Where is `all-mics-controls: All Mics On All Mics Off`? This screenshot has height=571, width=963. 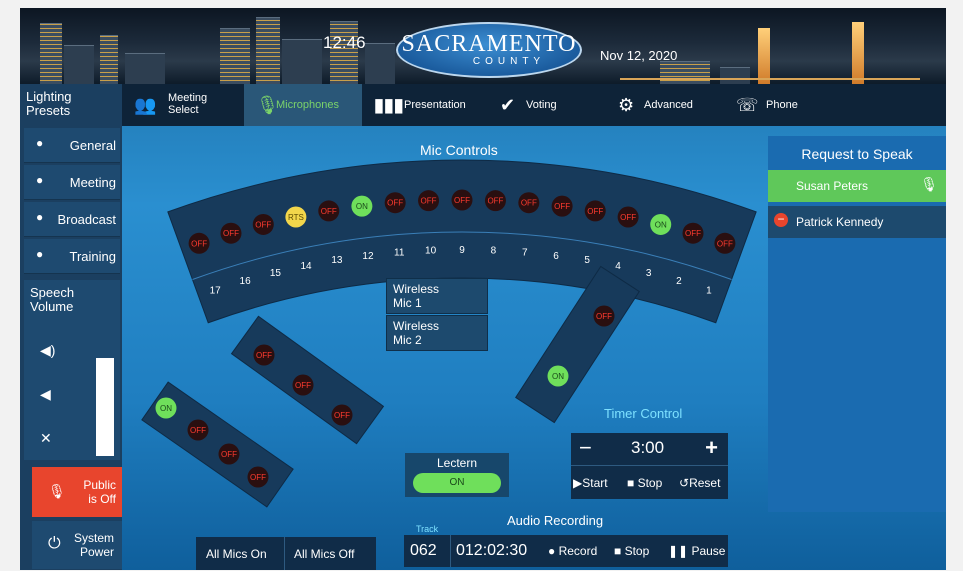
all-mics-controls: All Mics On All Mics Off is located at coordinates (286, 553).